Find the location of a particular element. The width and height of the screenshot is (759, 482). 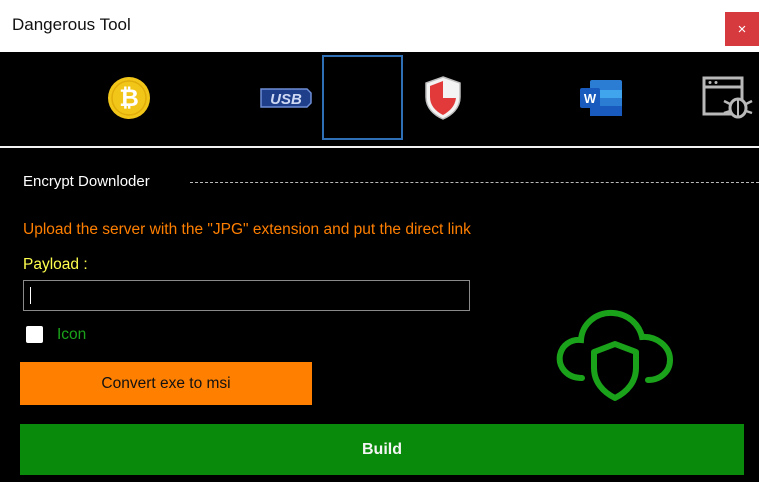

usb-icon: USB is located at coordinates (286, 98).